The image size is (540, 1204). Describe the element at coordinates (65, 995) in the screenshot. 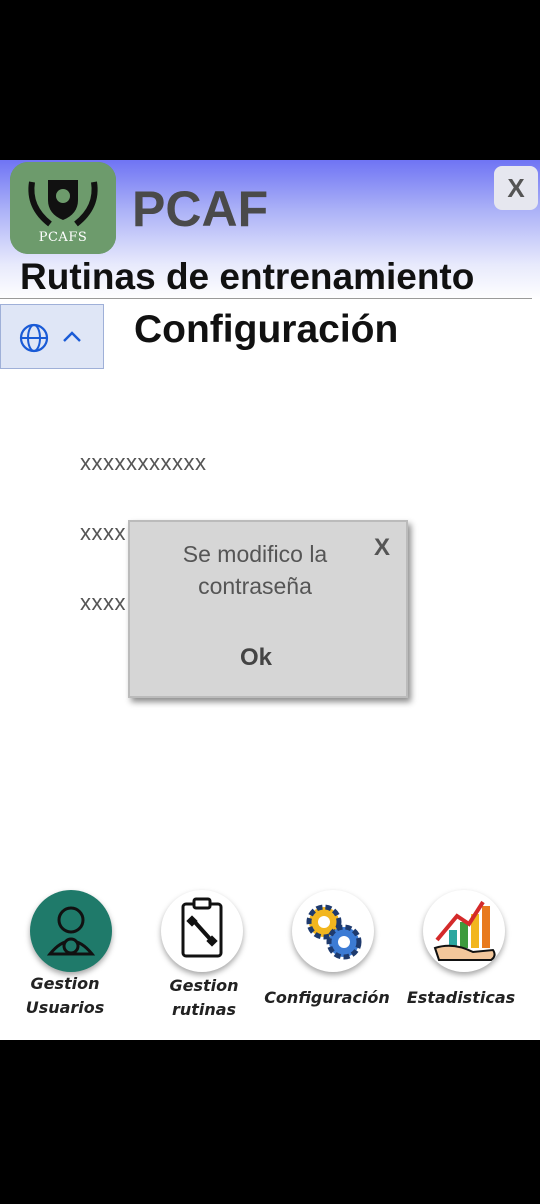

I see `nav-gestion-usuarios-label: Gestion Usuarios` at that location.